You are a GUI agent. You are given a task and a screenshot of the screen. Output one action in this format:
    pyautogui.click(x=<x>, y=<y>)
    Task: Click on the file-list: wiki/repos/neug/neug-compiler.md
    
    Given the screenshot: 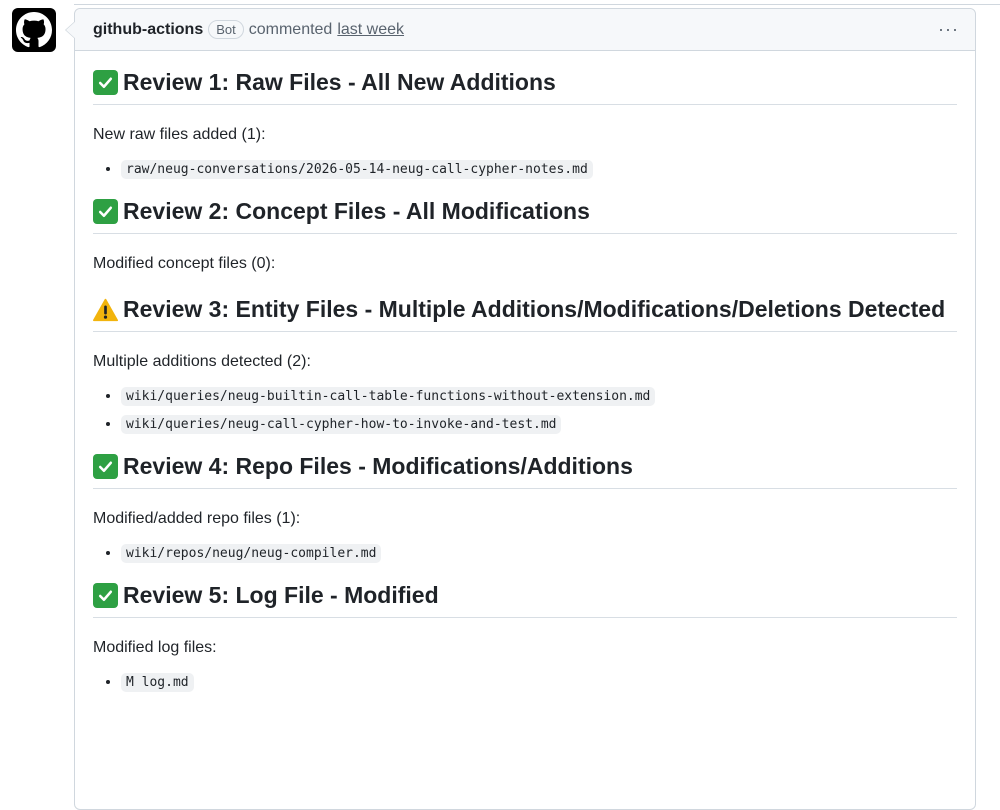 What is the action you would take?
    pyautogui.click(x=525, y=553)
    